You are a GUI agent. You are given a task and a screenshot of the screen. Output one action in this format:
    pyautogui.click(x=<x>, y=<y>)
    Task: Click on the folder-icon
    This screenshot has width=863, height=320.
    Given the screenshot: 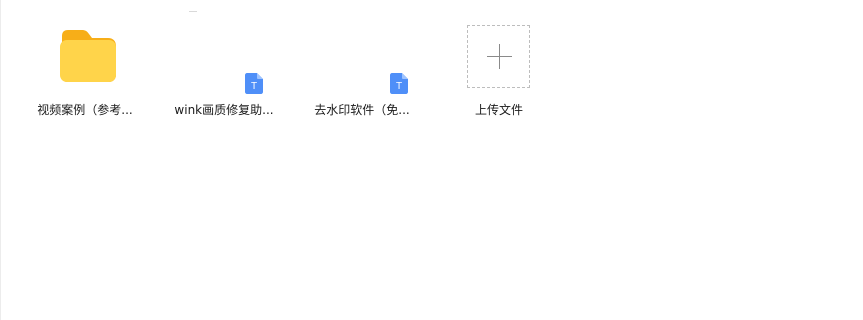 What is the action you would take?
    pyautogui.click(x=88, y=56)
    